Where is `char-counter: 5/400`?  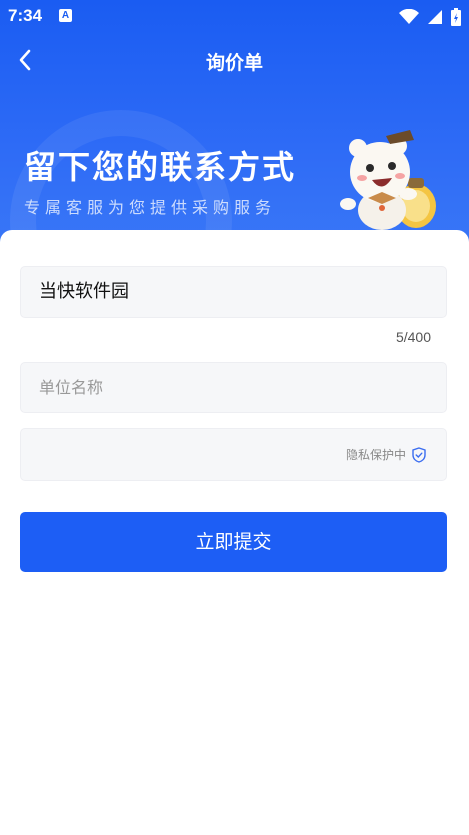 char-counter: 5/400 is located at coordinates (413, 337).